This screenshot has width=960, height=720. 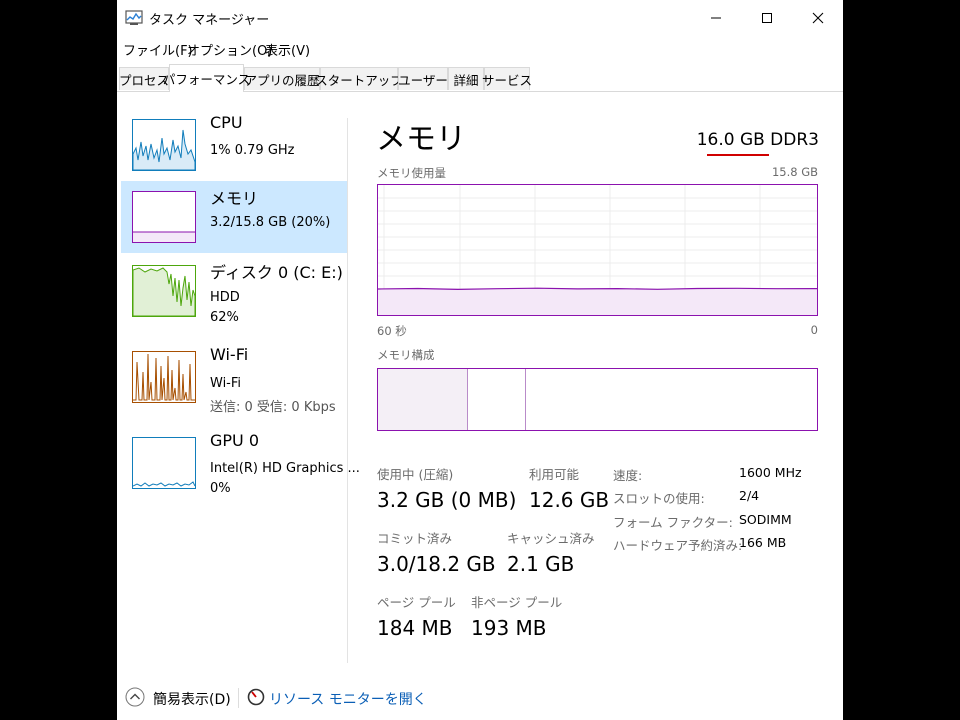 What do you see at coordinates (497, 399) in the screenshot?
I see `composition-standby` at bounding box center [497, 399].